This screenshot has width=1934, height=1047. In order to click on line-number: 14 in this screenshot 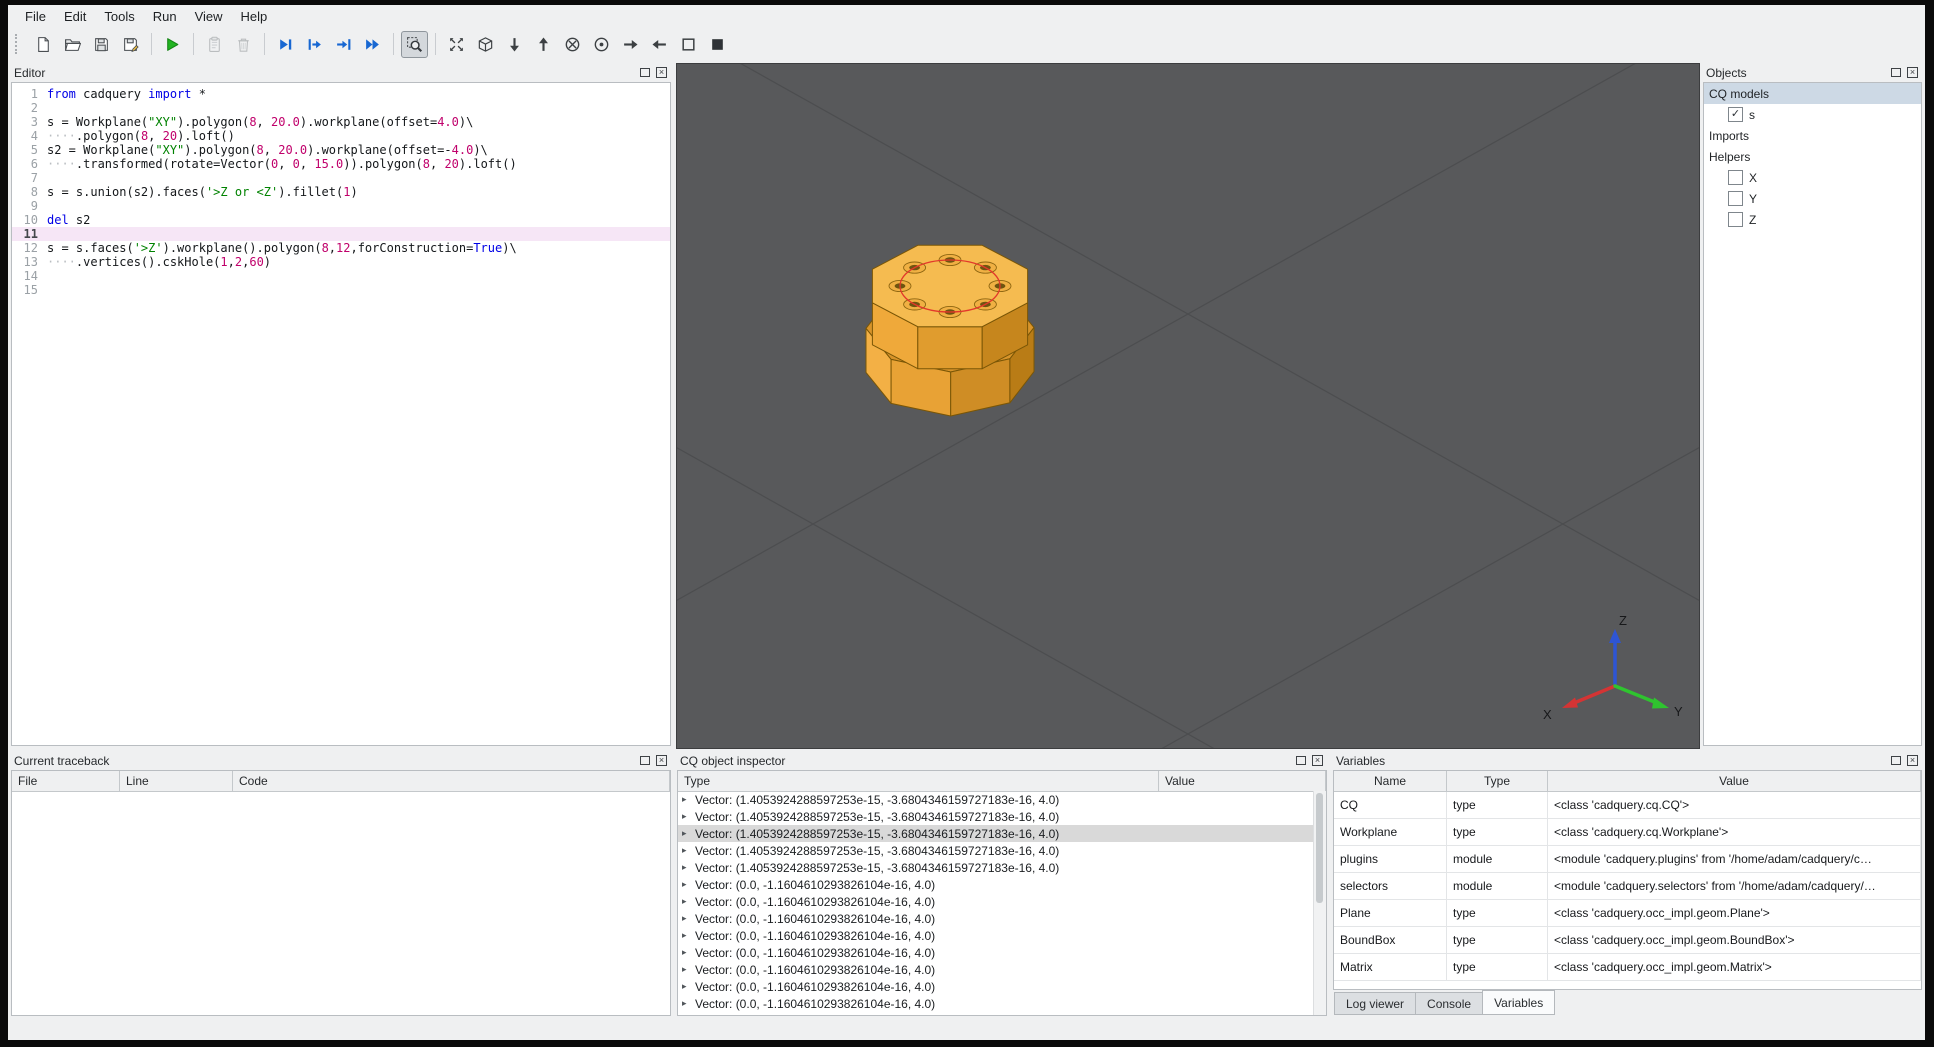, I will do `click(30, 276)`.